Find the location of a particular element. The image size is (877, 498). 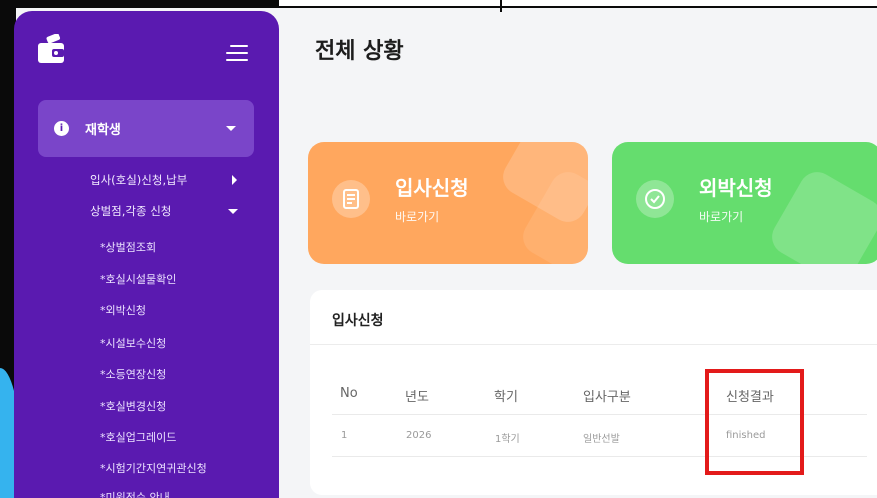

table-cell: 1학기 is located at coordinates (507, 439).